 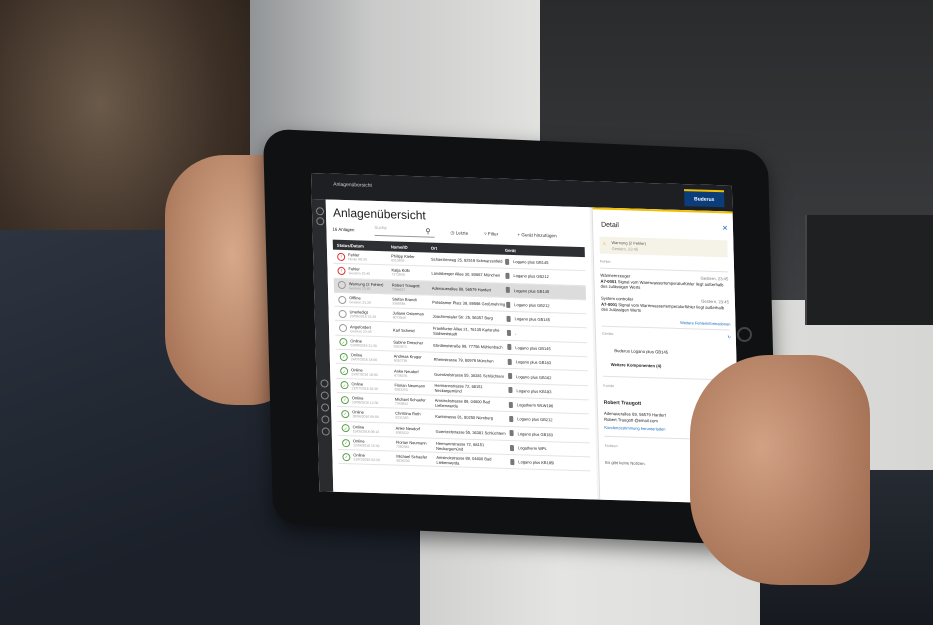 I want to click on status-text: Online 23/07/2016 18:00, so click(x=364, y=371).